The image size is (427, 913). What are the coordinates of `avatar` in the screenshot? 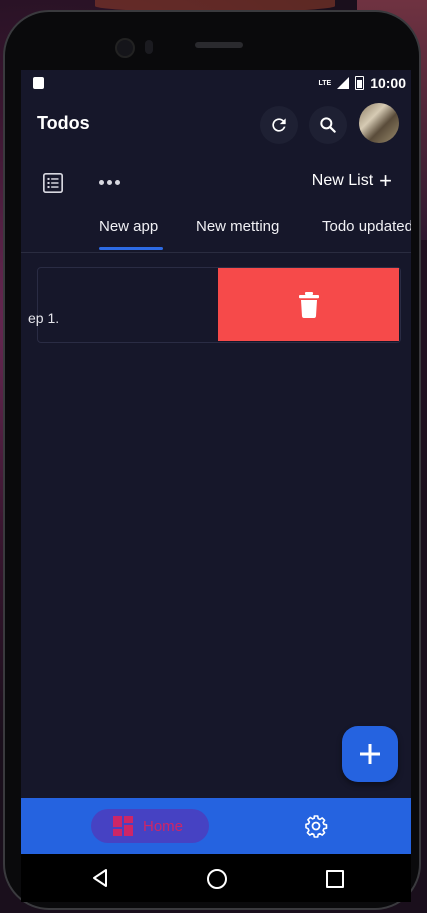 It's located at (379, 123).